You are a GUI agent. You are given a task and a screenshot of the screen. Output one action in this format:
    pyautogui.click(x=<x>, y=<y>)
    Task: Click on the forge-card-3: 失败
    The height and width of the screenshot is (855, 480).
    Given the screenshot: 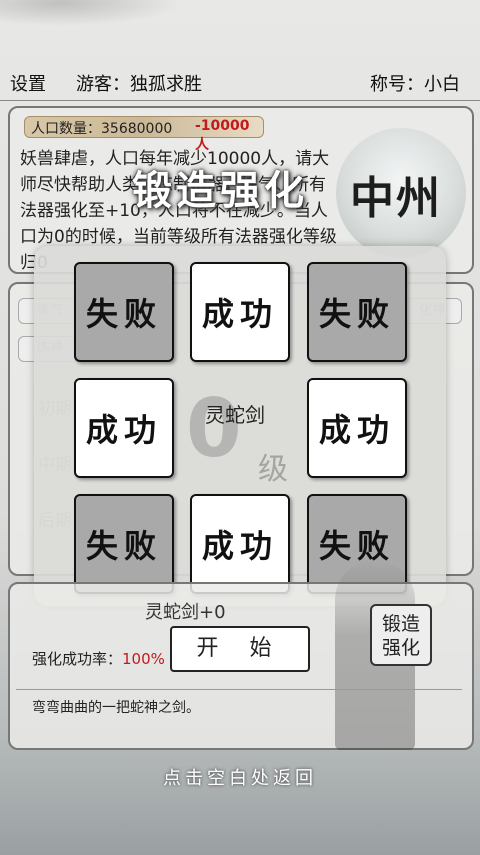 What is the action you would take?
    pyautogui.click(x=357, y=312)
    